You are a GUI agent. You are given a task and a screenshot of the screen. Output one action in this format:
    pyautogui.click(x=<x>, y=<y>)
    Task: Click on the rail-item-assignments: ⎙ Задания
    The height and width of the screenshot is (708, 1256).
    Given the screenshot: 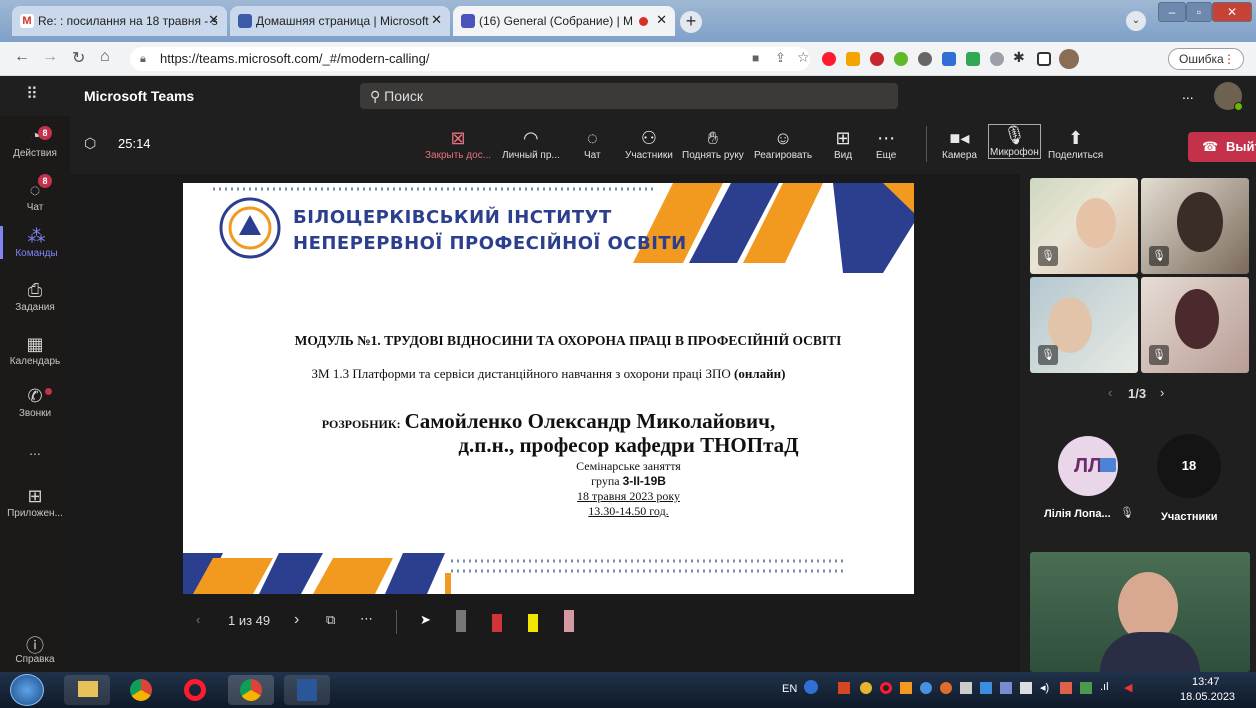 What is the action you would take?
    pyautogui.click(x=35, y=296)
    